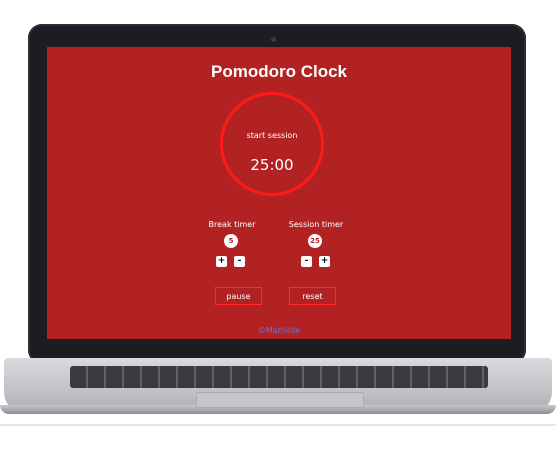 The image size is (556, 453). Describe the element at coordinates (239, 261) in the screenshot. I see `break-decrement-button: -` at that location.